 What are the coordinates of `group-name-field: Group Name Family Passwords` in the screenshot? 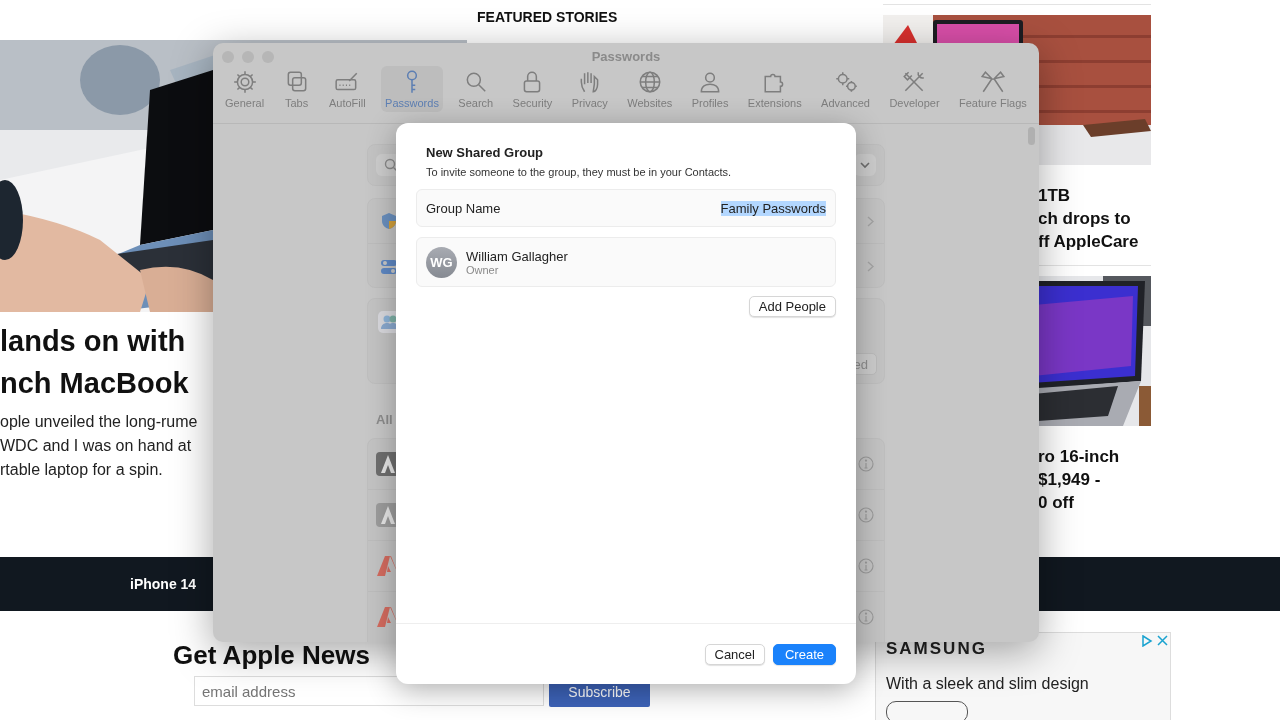 It's located at (626, 208).